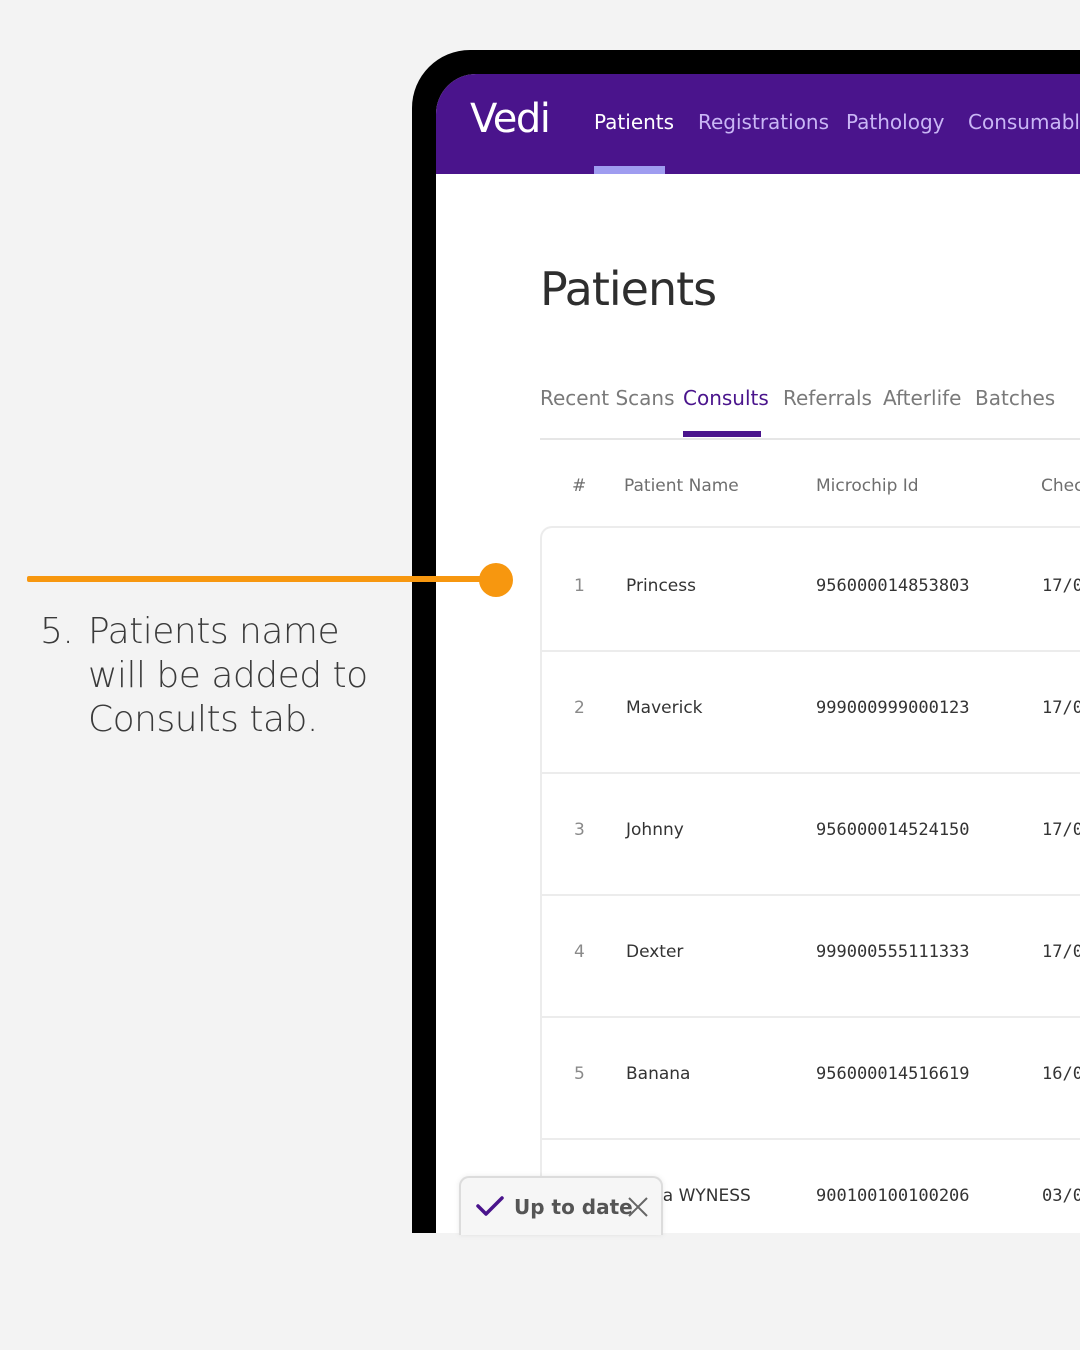 This screenshot has width=1080, height=1350. I want to click on column-header-checked: Chec, so click(1060, 486).